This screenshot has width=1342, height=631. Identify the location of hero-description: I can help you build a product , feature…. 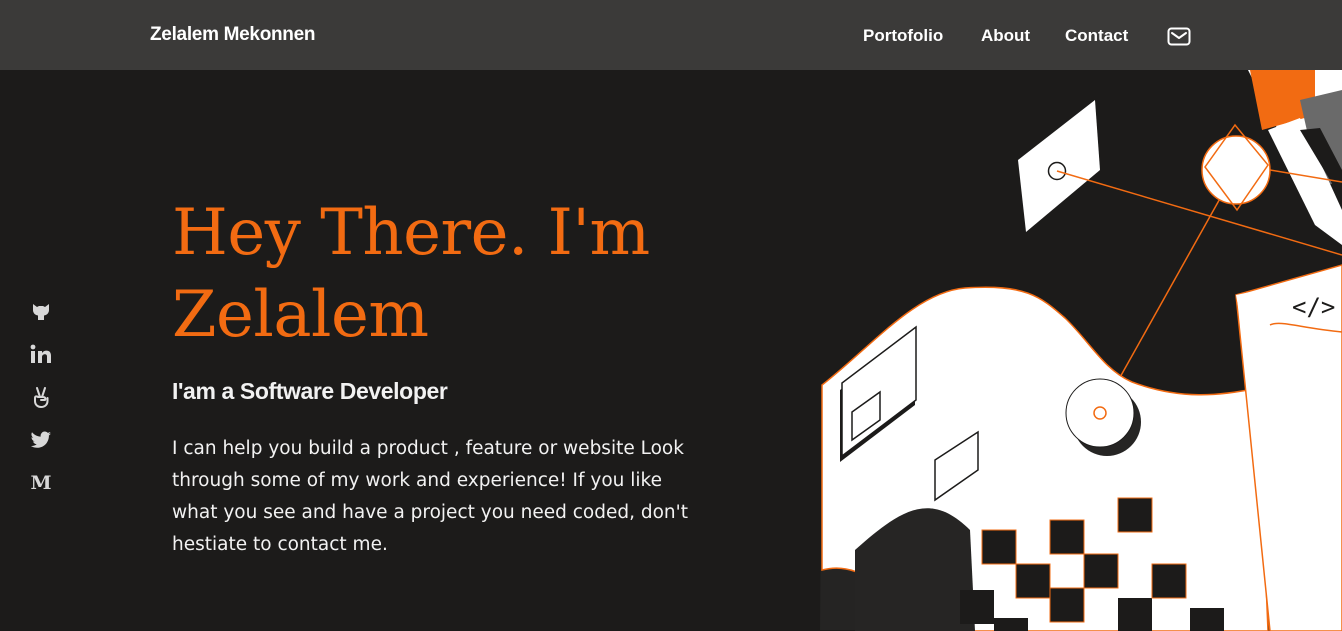
(430, 496).